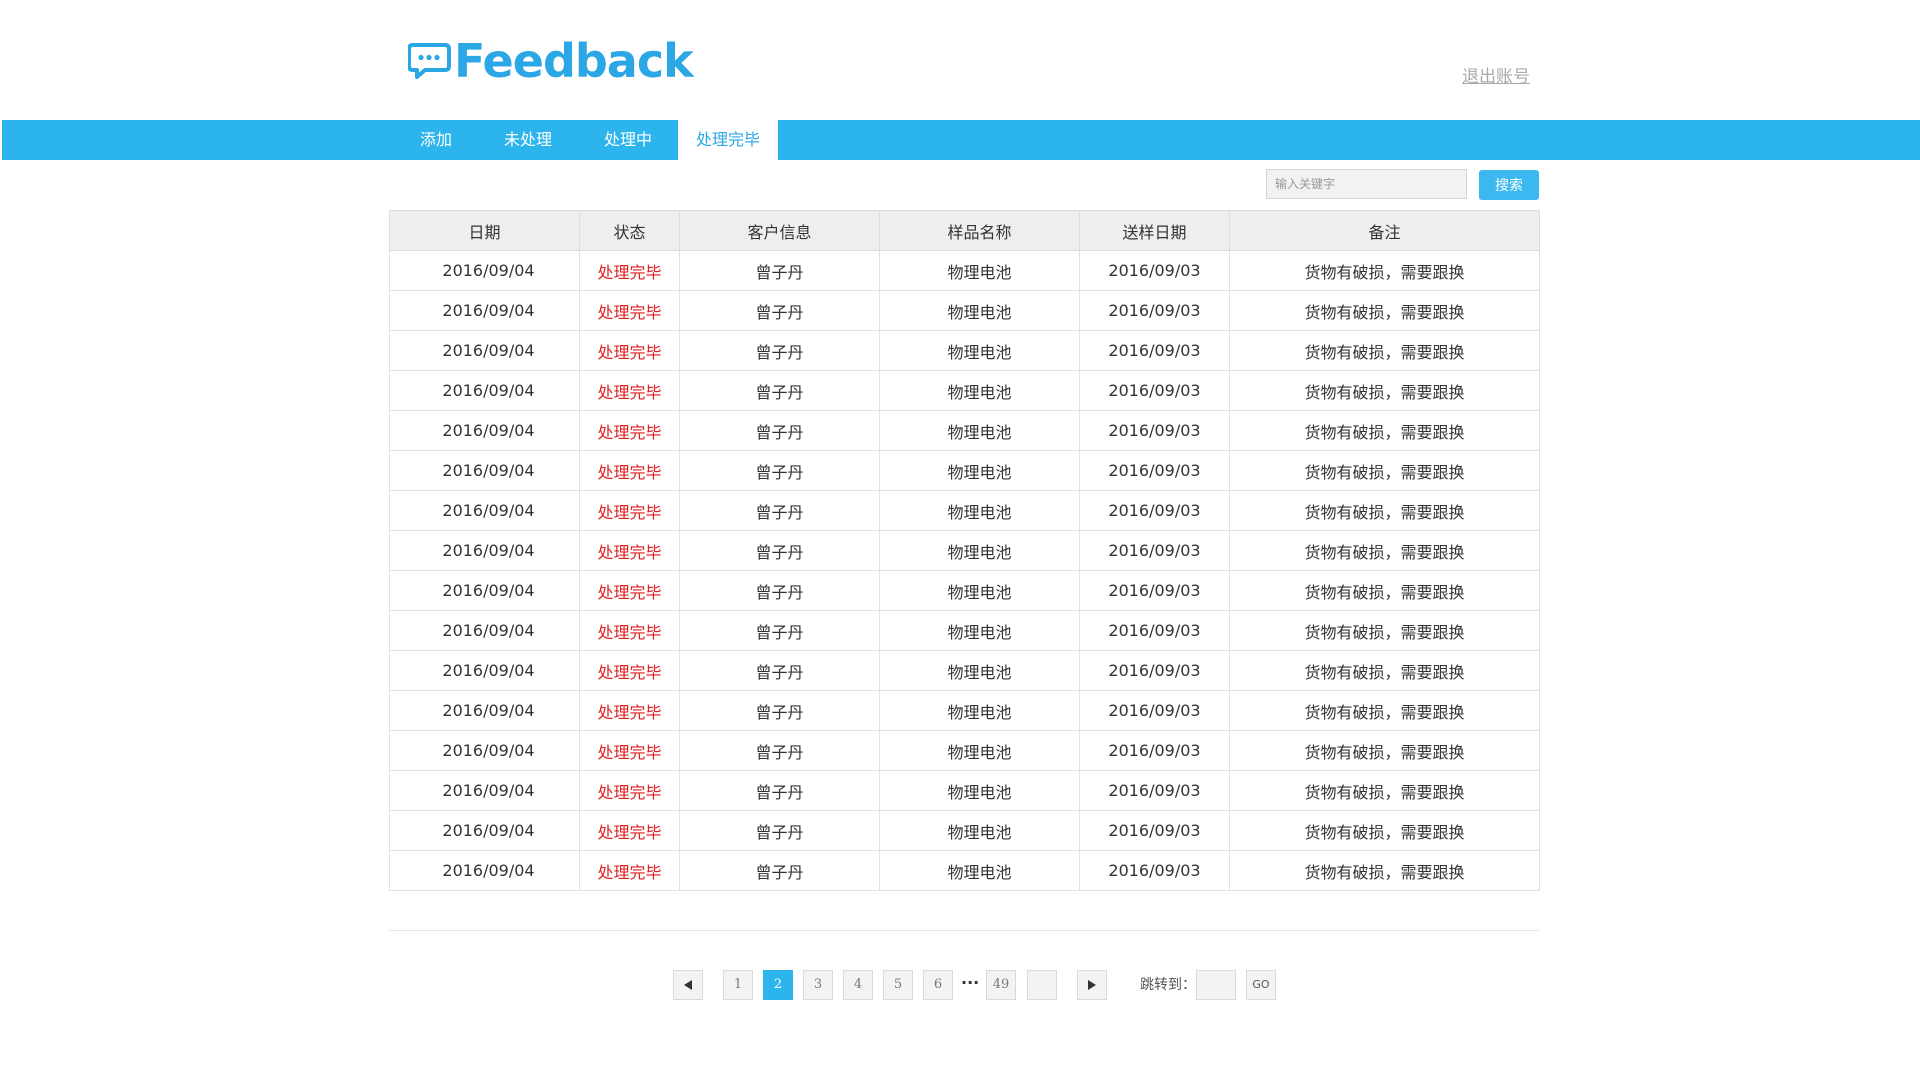 This screenshot has height=1080, width=1920. I want to click on page-49-button: 49, so click(1001, 985).